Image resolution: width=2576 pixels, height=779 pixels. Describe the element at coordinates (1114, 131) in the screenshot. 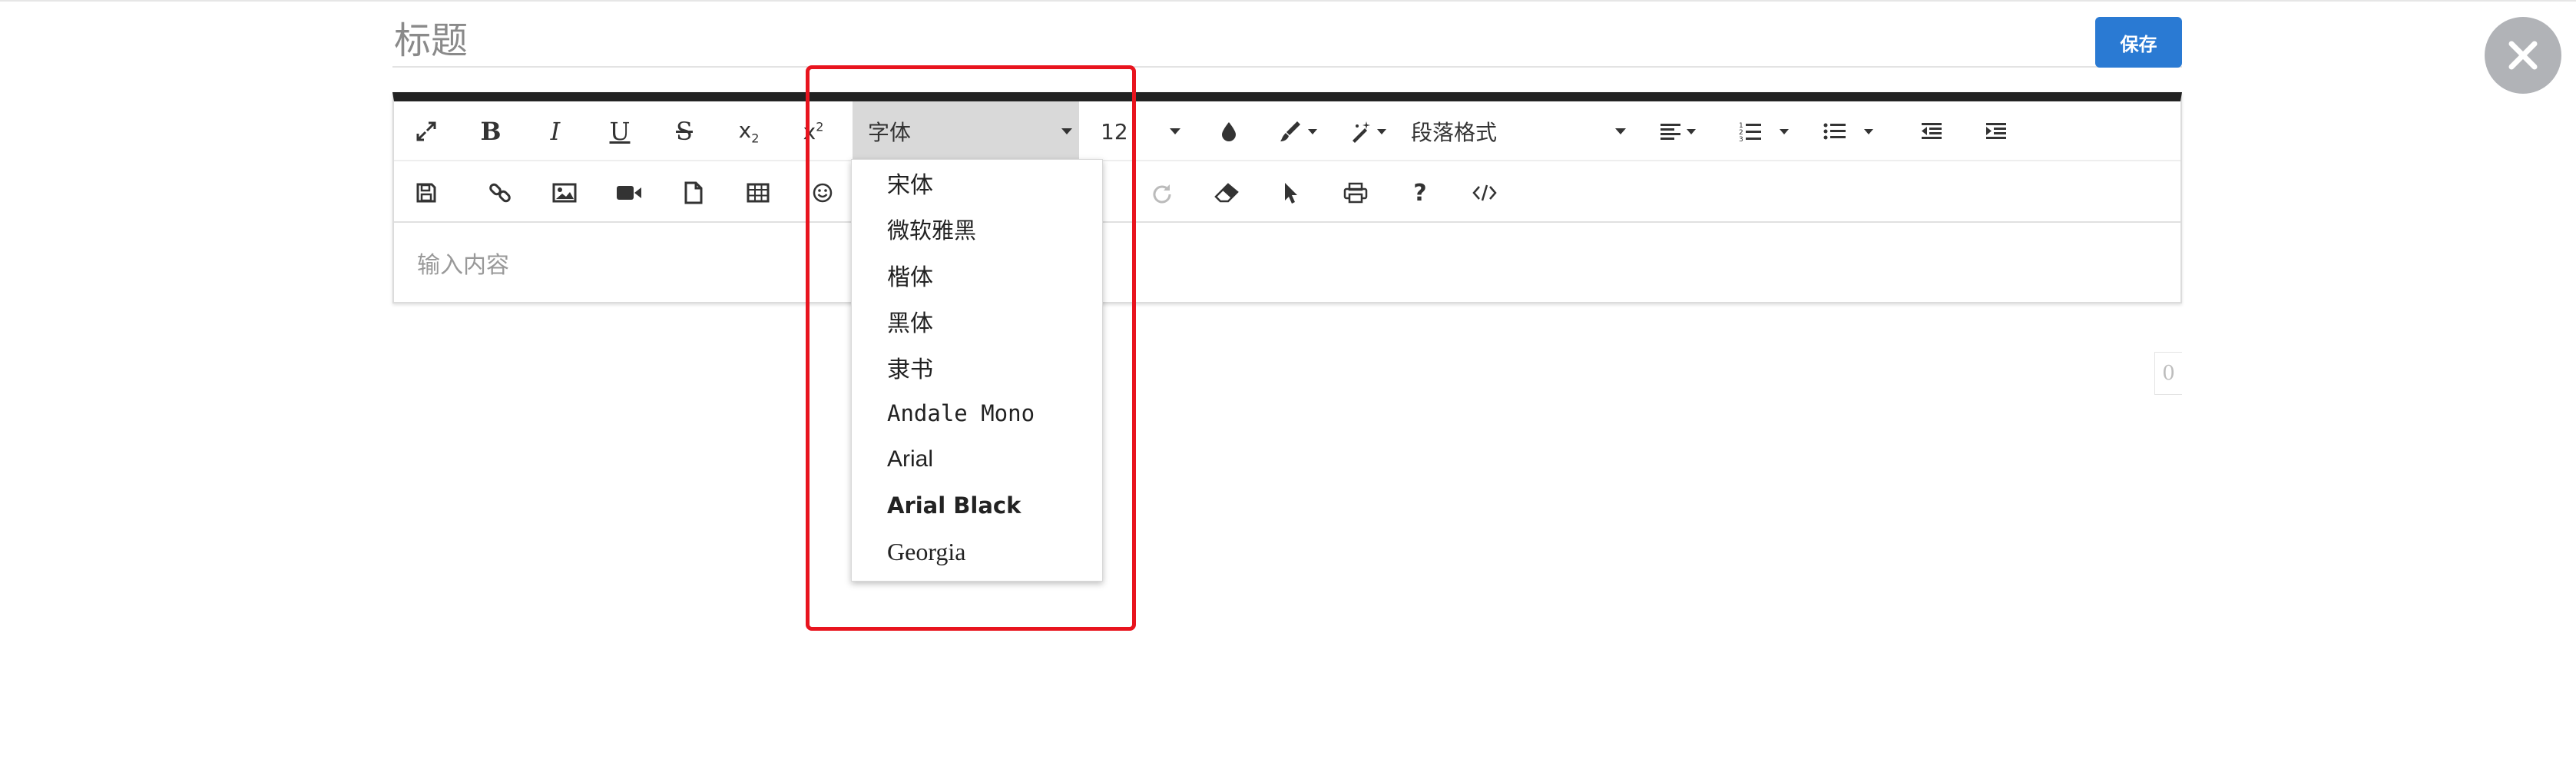

I see `font-size-value: 12` at that location.